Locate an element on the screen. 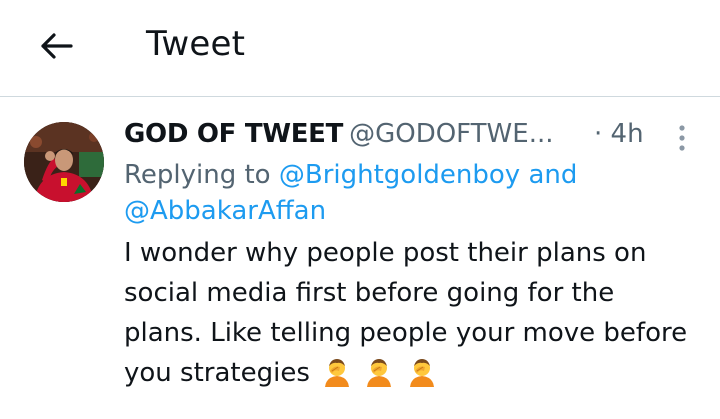 The width and height of the screenshot is (720, 419). page-title: Tweet is located at coordinates (196, 44).